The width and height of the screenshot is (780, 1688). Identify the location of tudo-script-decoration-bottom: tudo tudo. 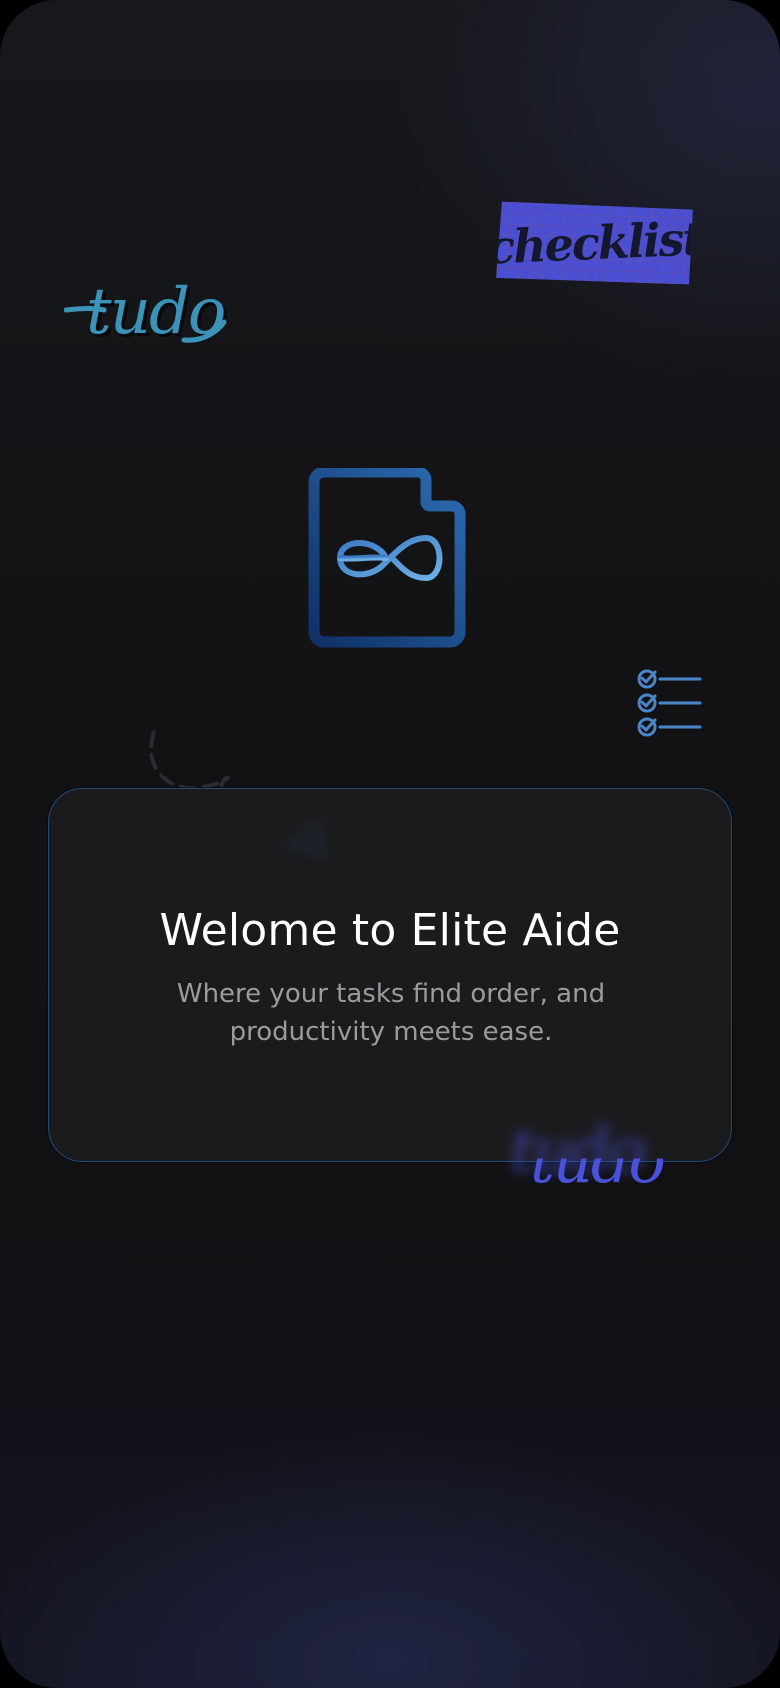
(600, 1165).